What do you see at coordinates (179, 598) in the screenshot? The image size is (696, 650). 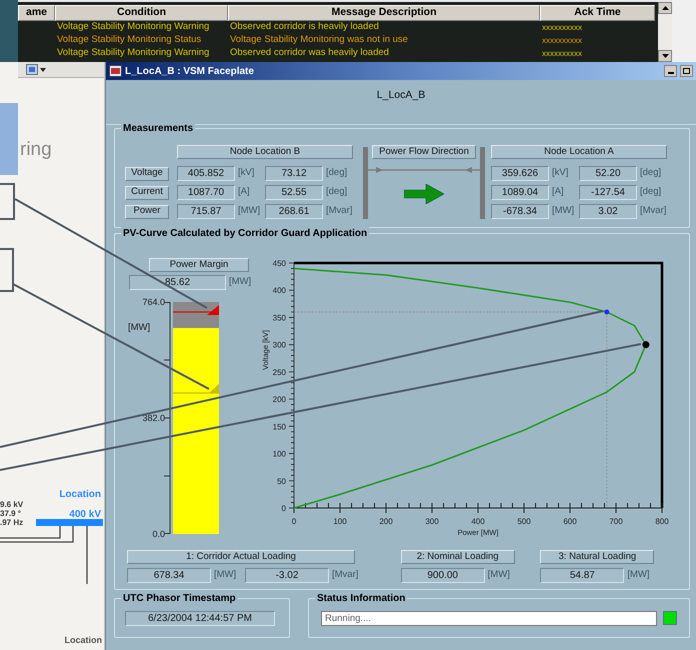 I see `panel-title: UTC Phasor Timestamp` at bounding box center [179, 598].